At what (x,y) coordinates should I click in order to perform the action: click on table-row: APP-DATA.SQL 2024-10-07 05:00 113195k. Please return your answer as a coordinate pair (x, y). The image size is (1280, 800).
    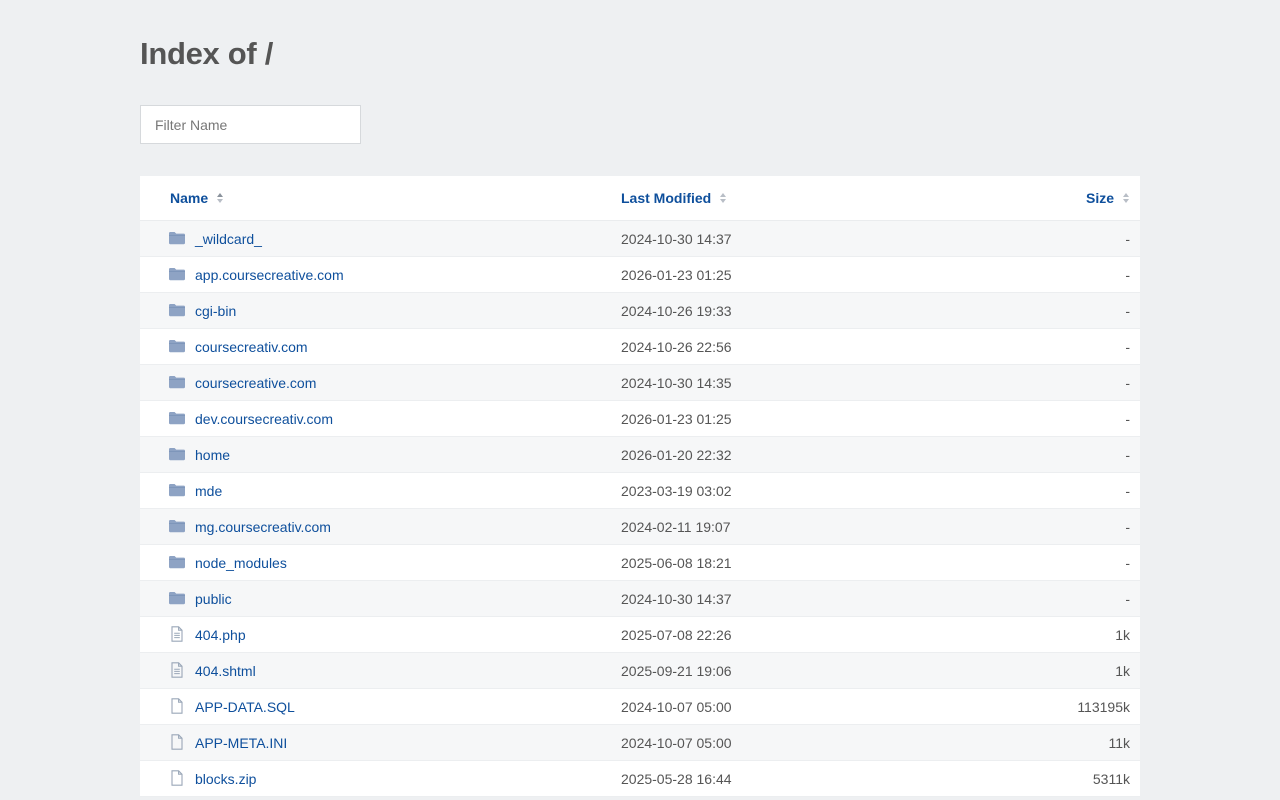
    Looking at the image, I should click on (640, 707).